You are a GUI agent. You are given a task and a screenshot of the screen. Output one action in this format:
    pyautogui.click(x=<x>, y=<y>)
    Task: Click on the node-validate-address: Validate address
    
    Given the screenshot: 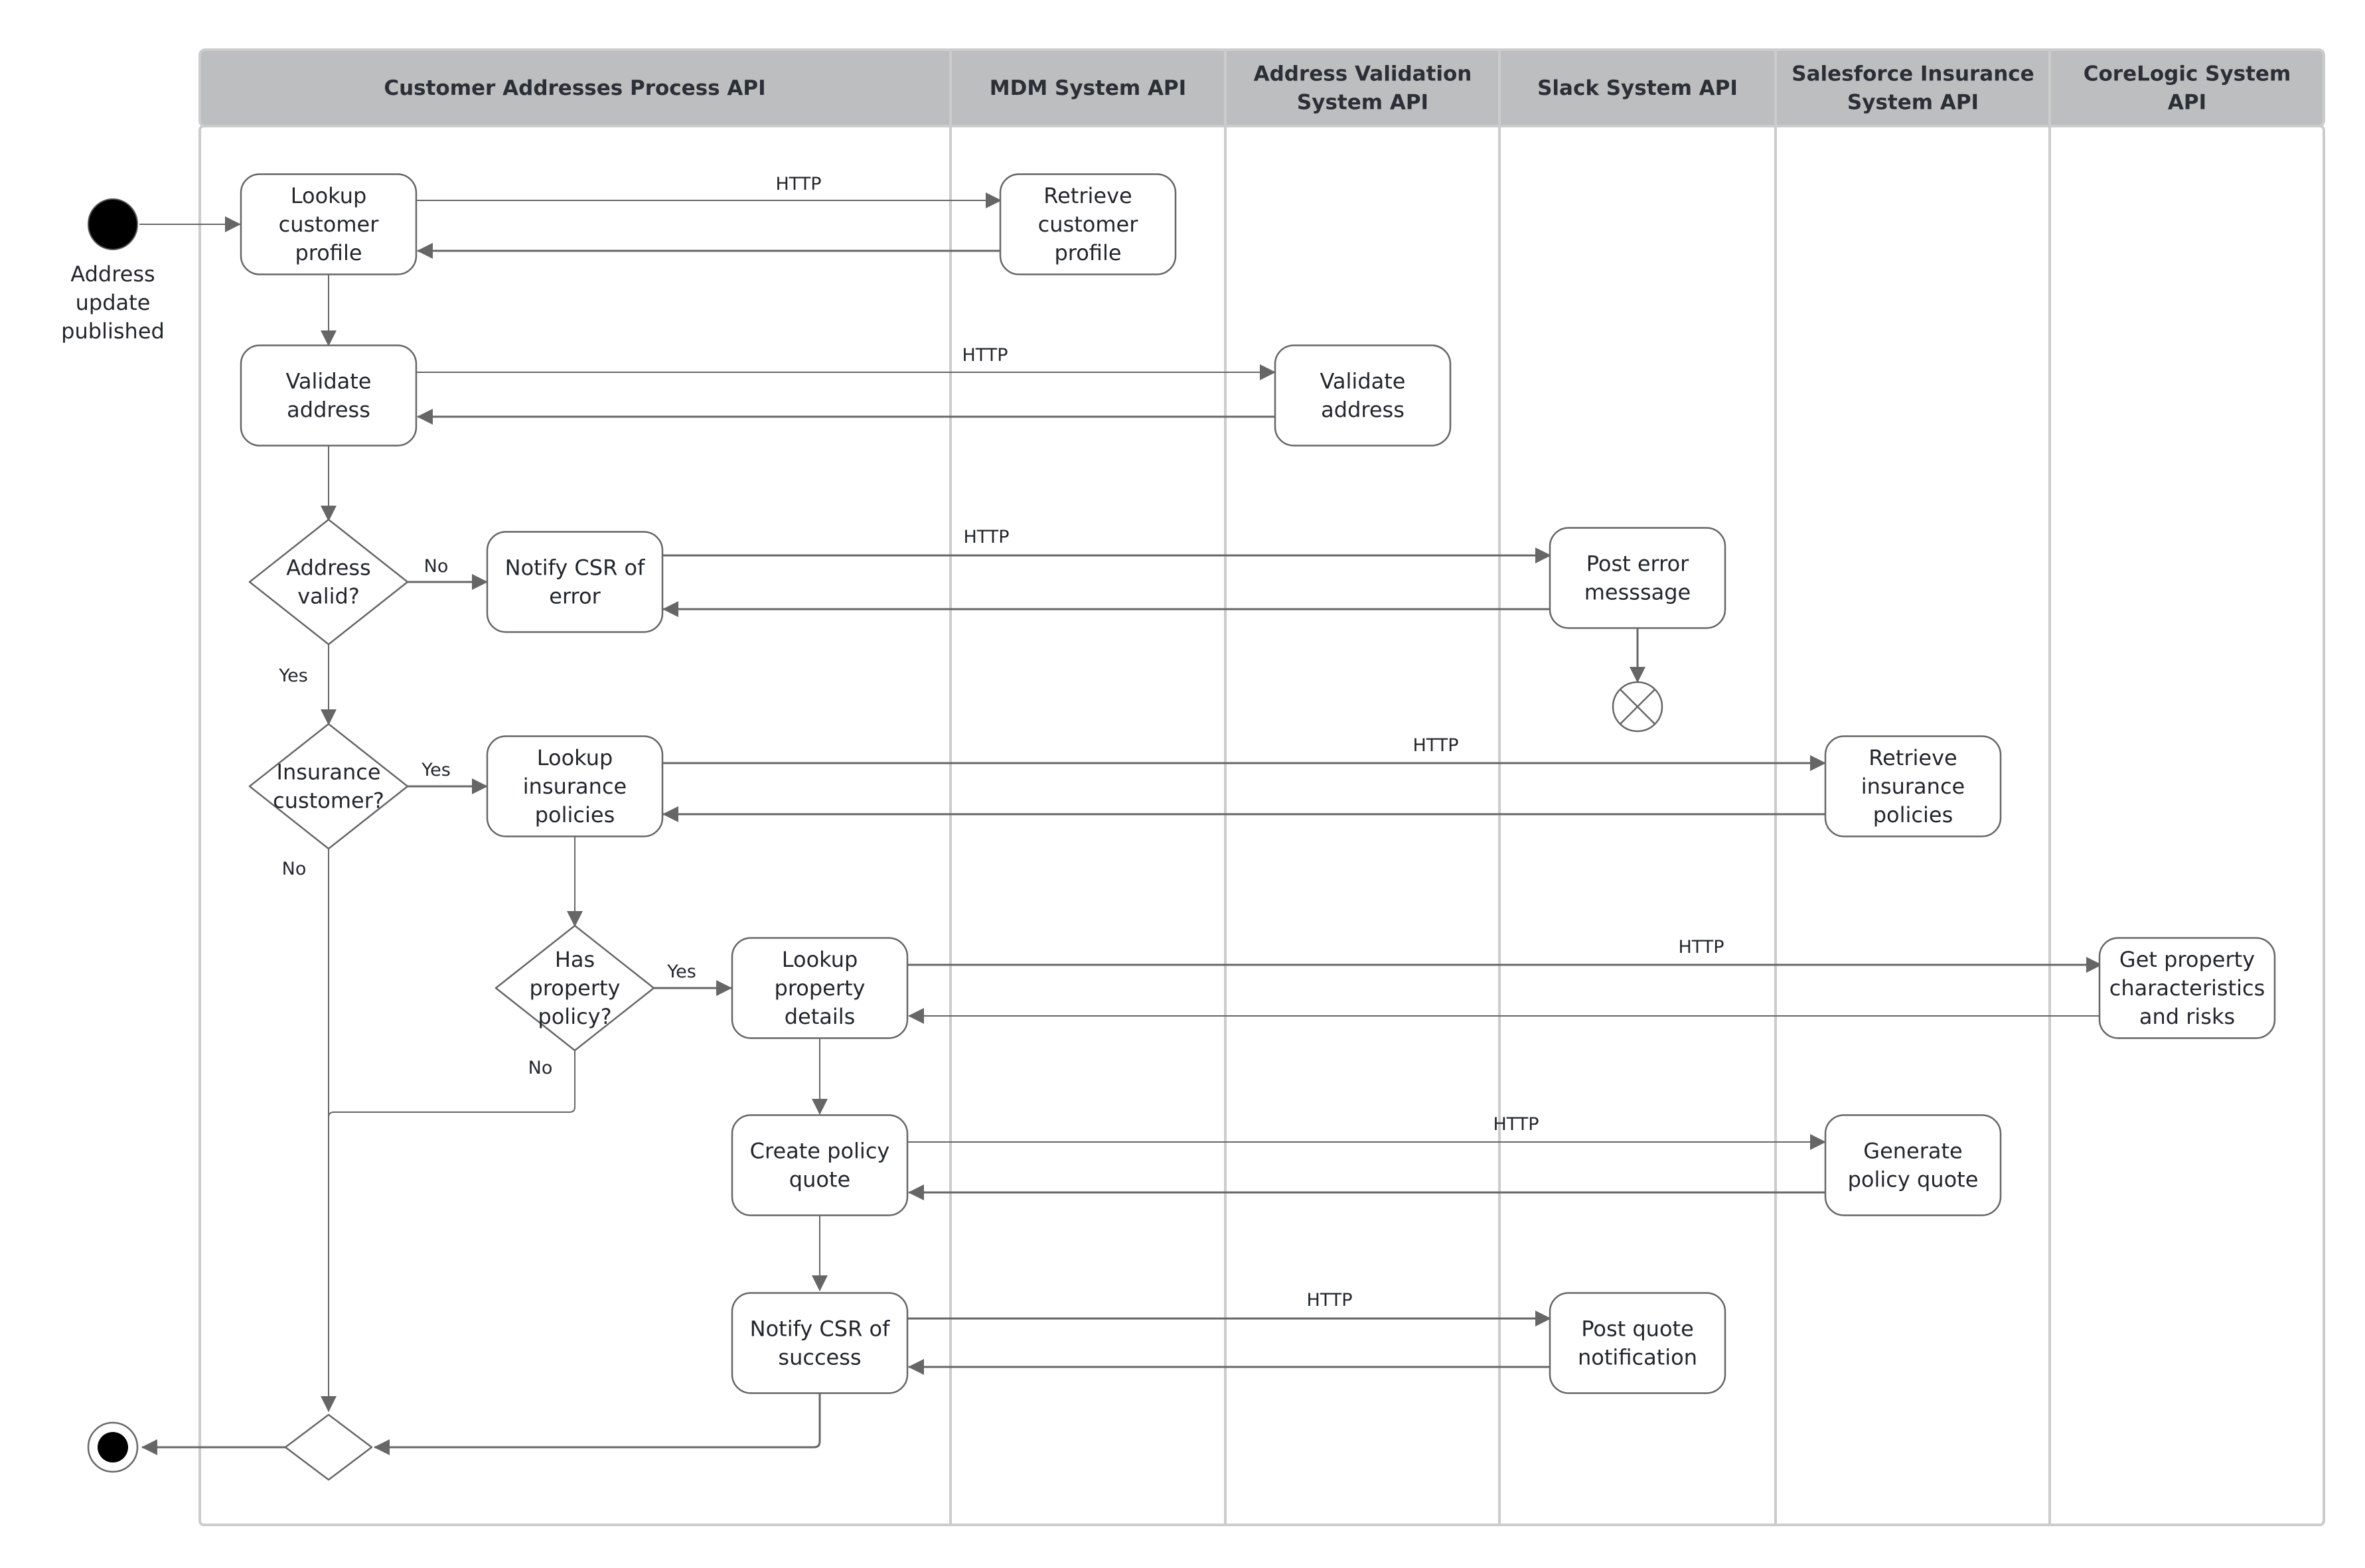 What is the action you would take?
    pyautogui.click(x=329, y=395)
    